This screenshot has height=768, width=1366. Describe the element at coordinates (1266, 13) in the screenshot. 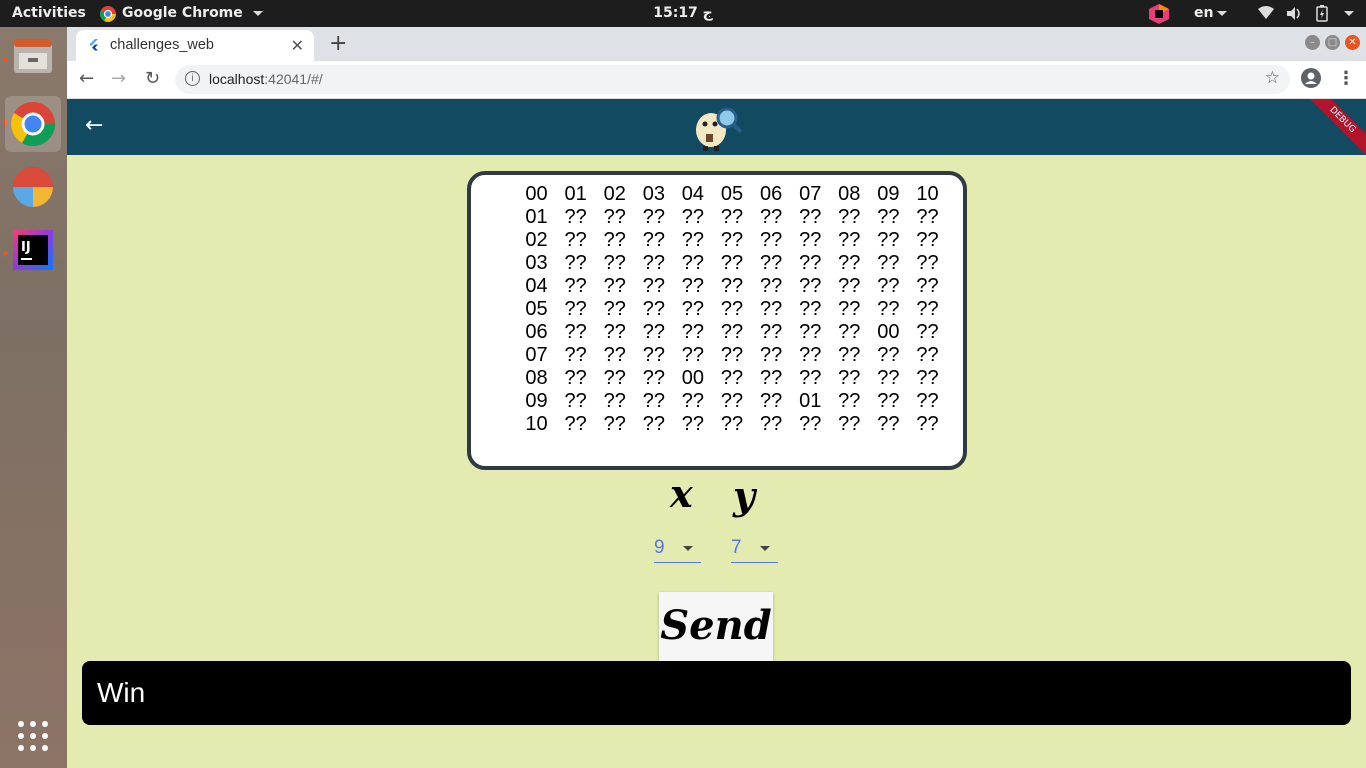

I see `wifi-icon` at that location.